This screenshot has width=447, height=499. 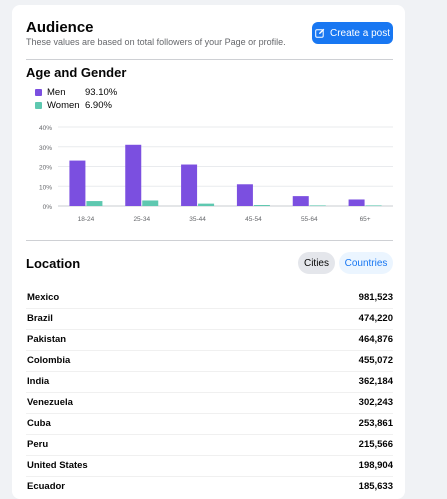 What do you see at coordinates (375, 402) in the screenshot?
I see `location-followers: 302,243` at bounding box center [375, 402].